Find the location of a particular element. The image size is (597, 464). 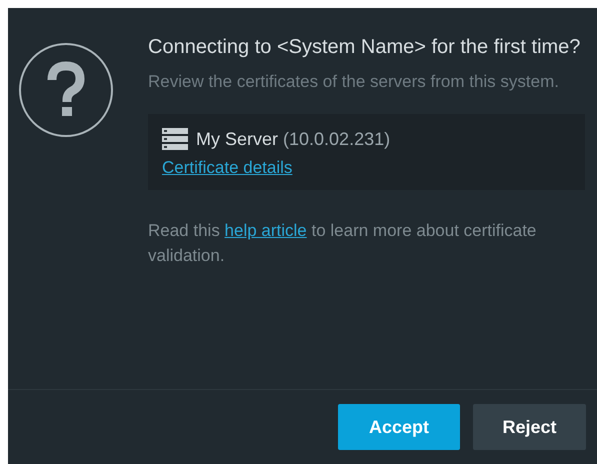

dialog-description: Review the certificates of the servers from this system. is located at coordinates (354, 82).